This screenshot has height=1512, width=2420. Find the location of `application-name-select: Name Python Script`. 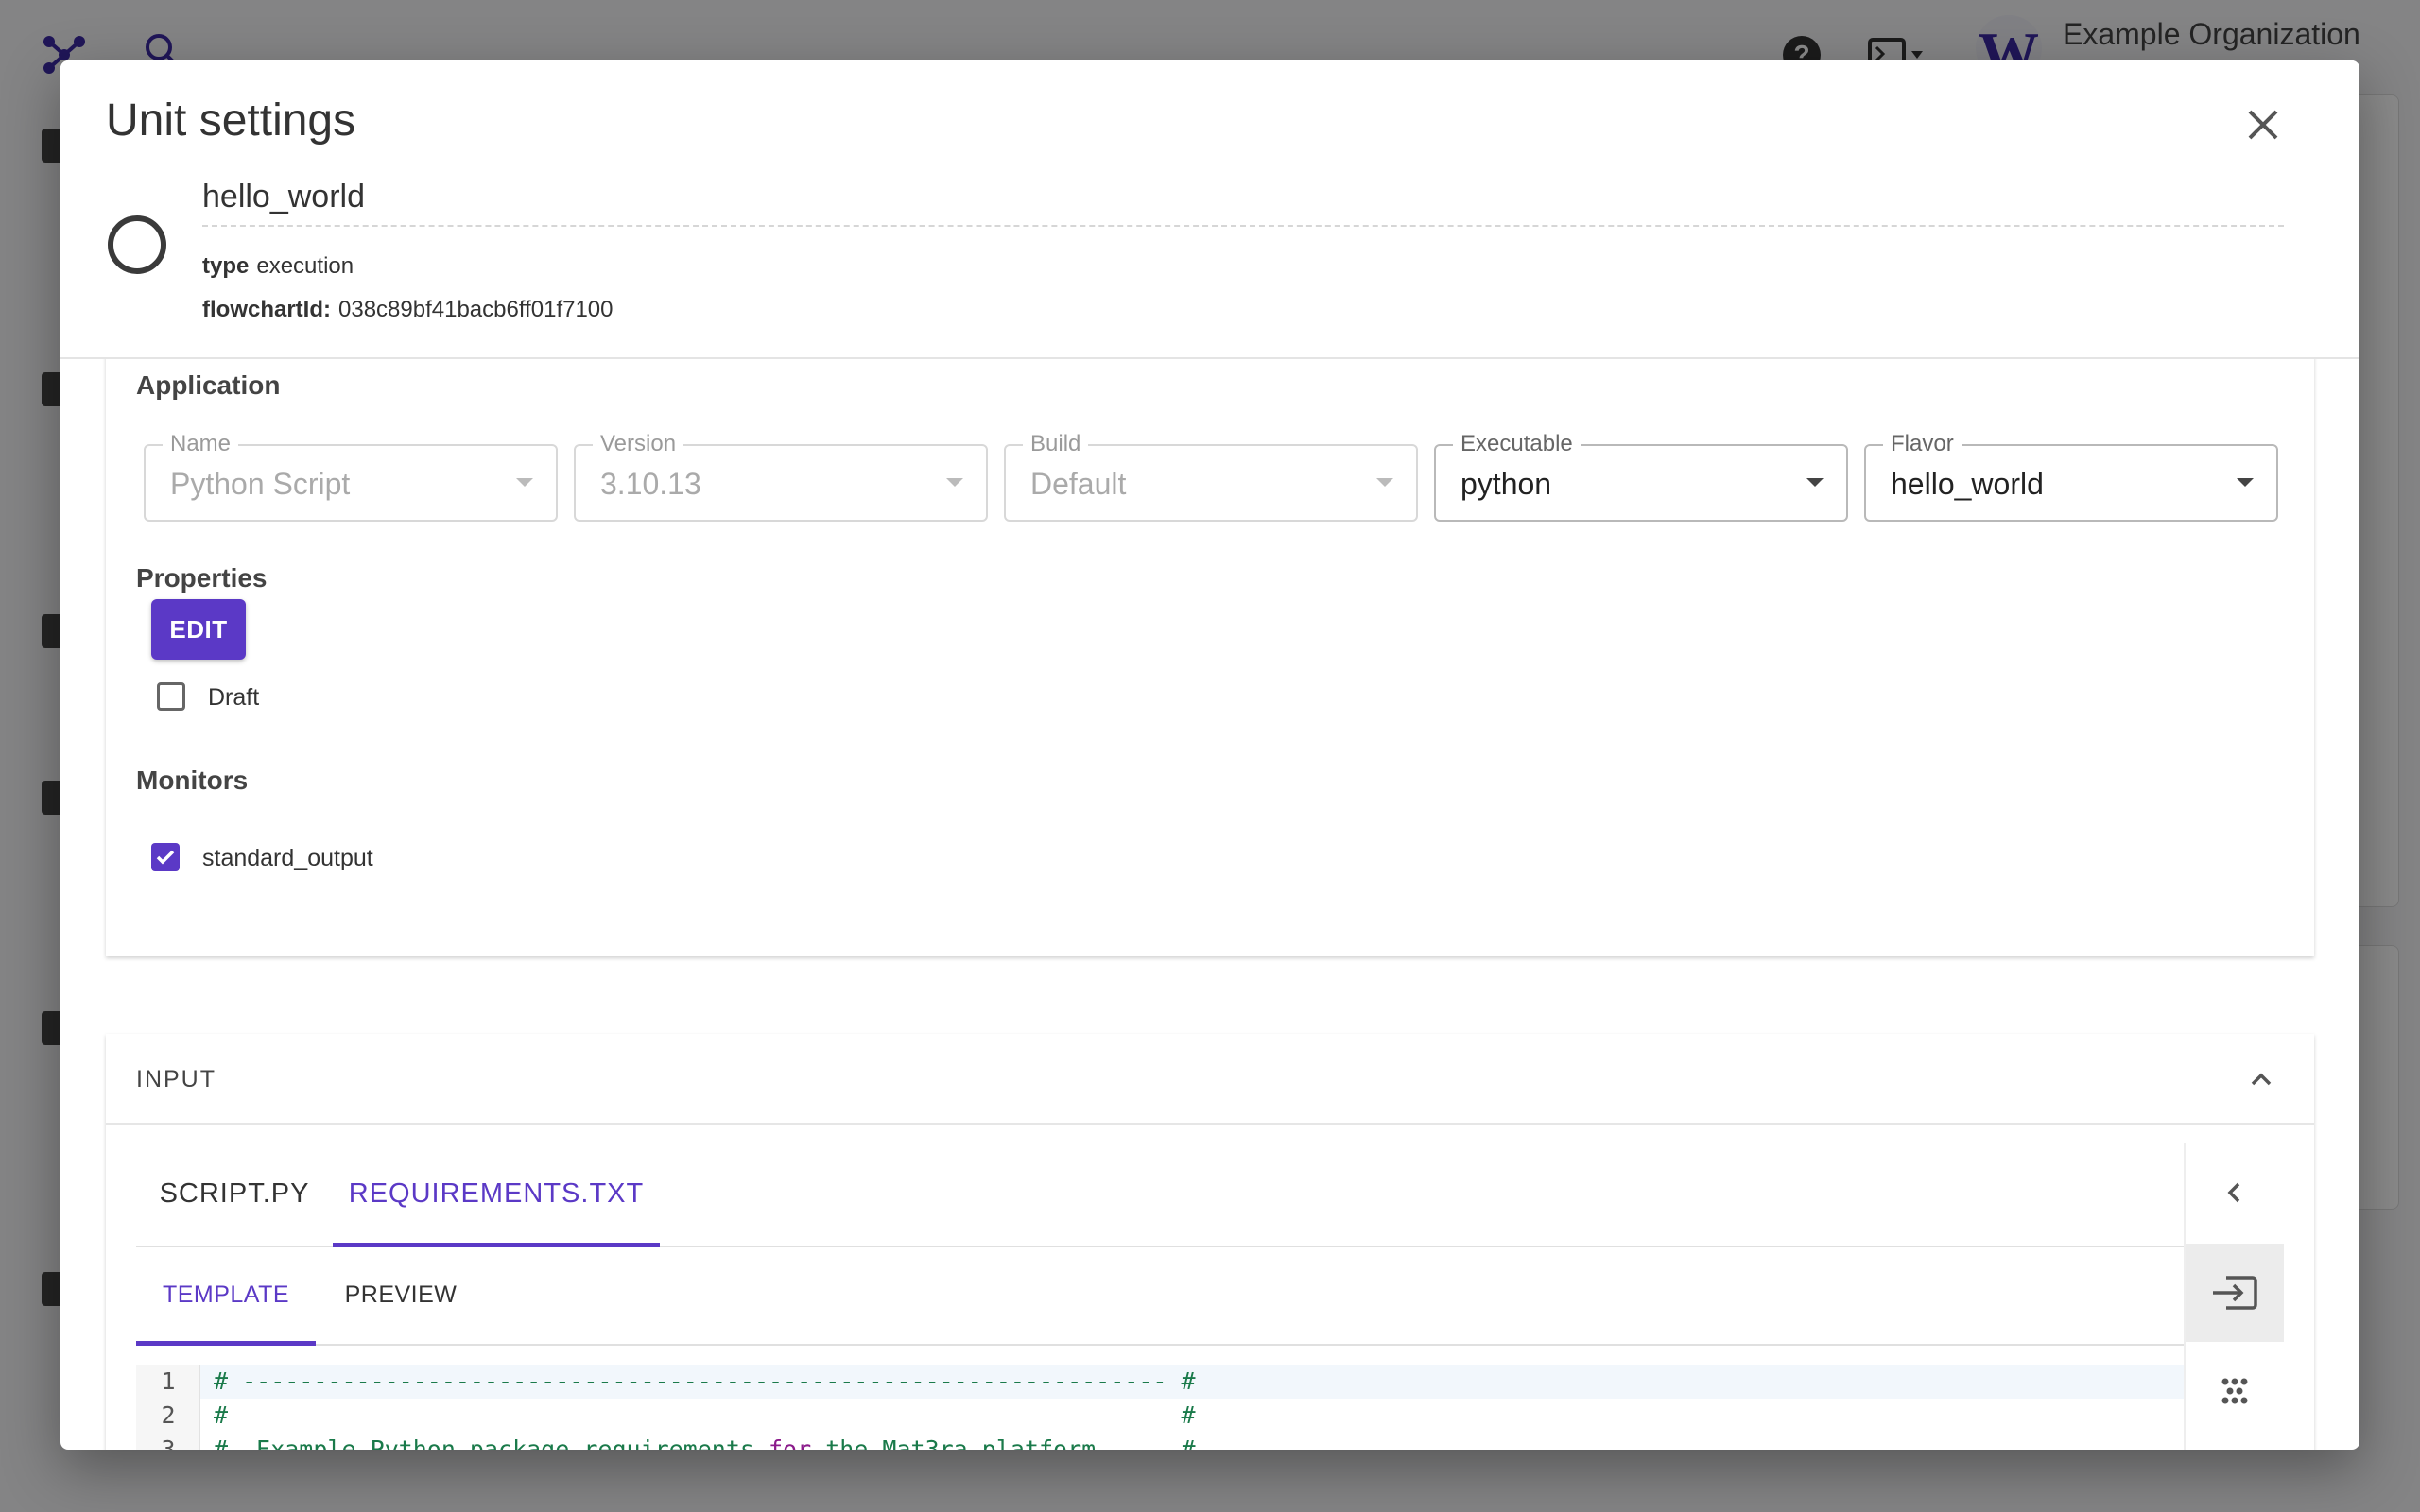

application-name-select: Name Python Script is located at coordinates (351, 476).